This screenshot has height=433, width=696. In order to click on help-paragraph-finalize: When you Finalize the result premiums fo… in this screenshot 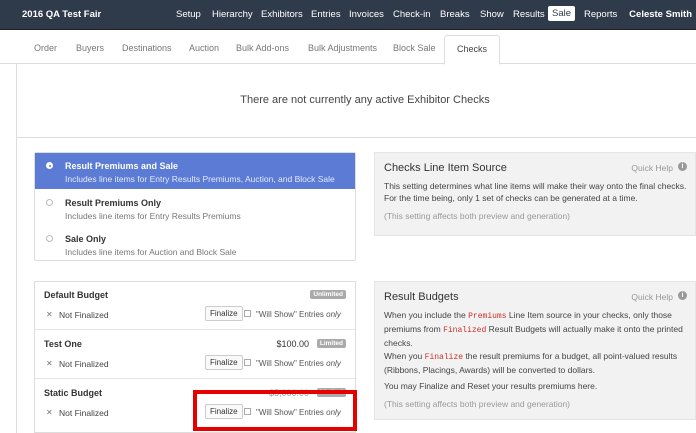, I will do `click(531, 363)`.